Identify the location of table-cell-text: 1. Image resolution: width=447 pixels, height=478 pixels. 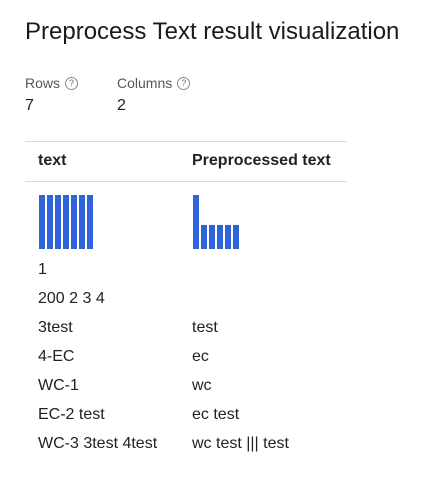
(42, 269).